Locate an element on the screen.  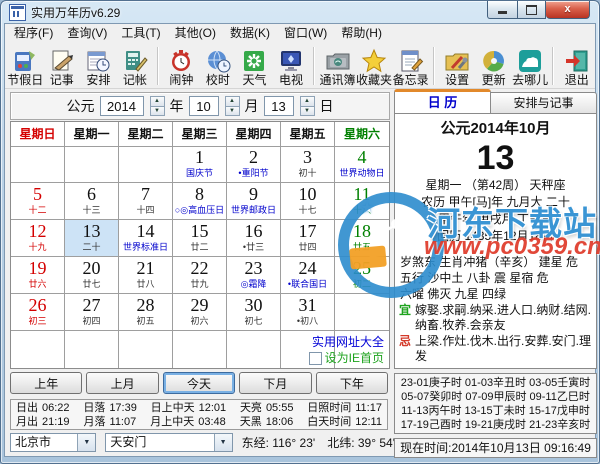
favorites-button: 收藏夹 is located at coordinates (374, 65).